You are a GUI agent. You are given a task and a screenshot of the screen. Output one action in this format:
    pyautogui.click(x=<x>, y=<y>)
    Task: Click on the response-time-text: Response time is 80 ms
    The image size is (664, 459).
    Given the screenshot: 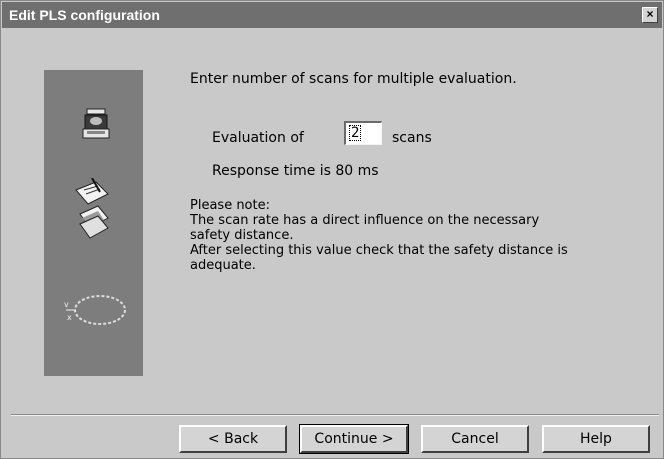 What is the action you would take?
    pyautogui.click(x=295, y=171)
    